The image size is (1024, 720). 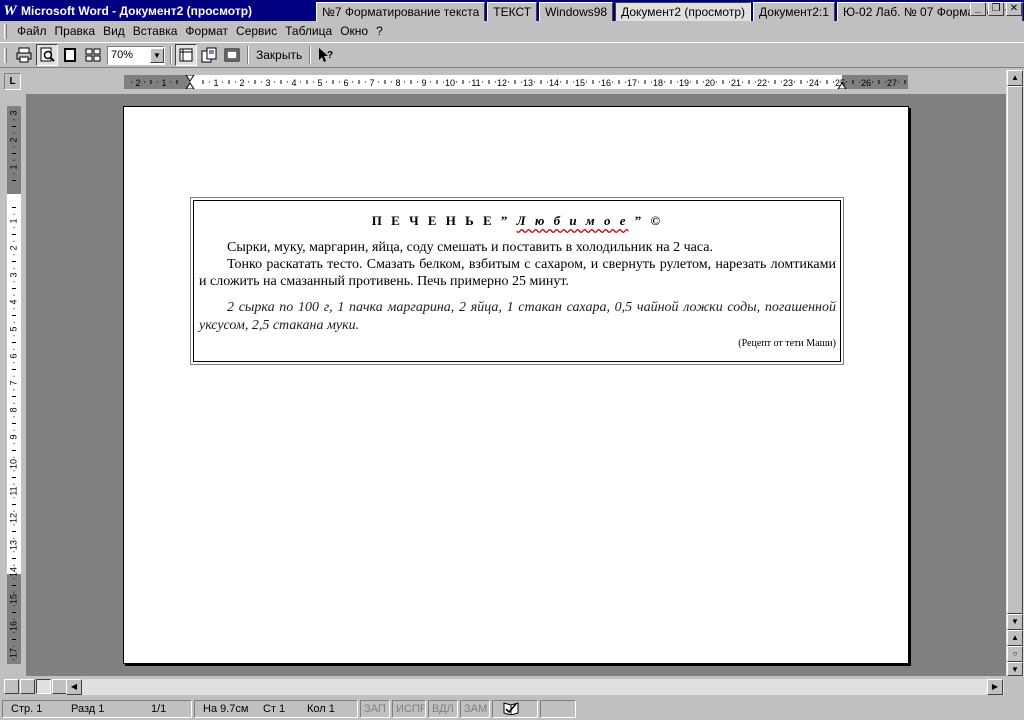 What do you see at coordinates (1015, 654) in the screenshot?
I see `select-browse-object-icon: ○` at bounding box center [1015, 654].